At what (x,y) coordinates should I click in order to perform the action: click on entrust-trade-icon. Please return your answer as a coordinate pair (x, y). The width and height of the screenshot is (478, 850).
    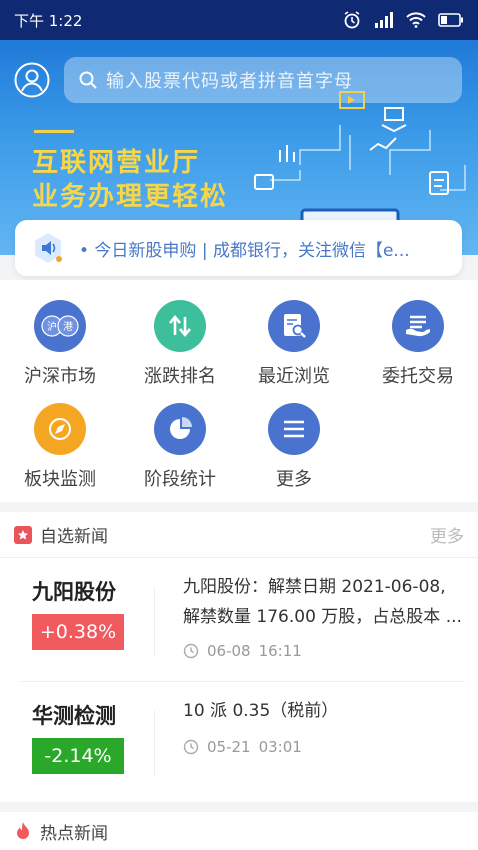
    Looking at the image, I should click on (418, 326).